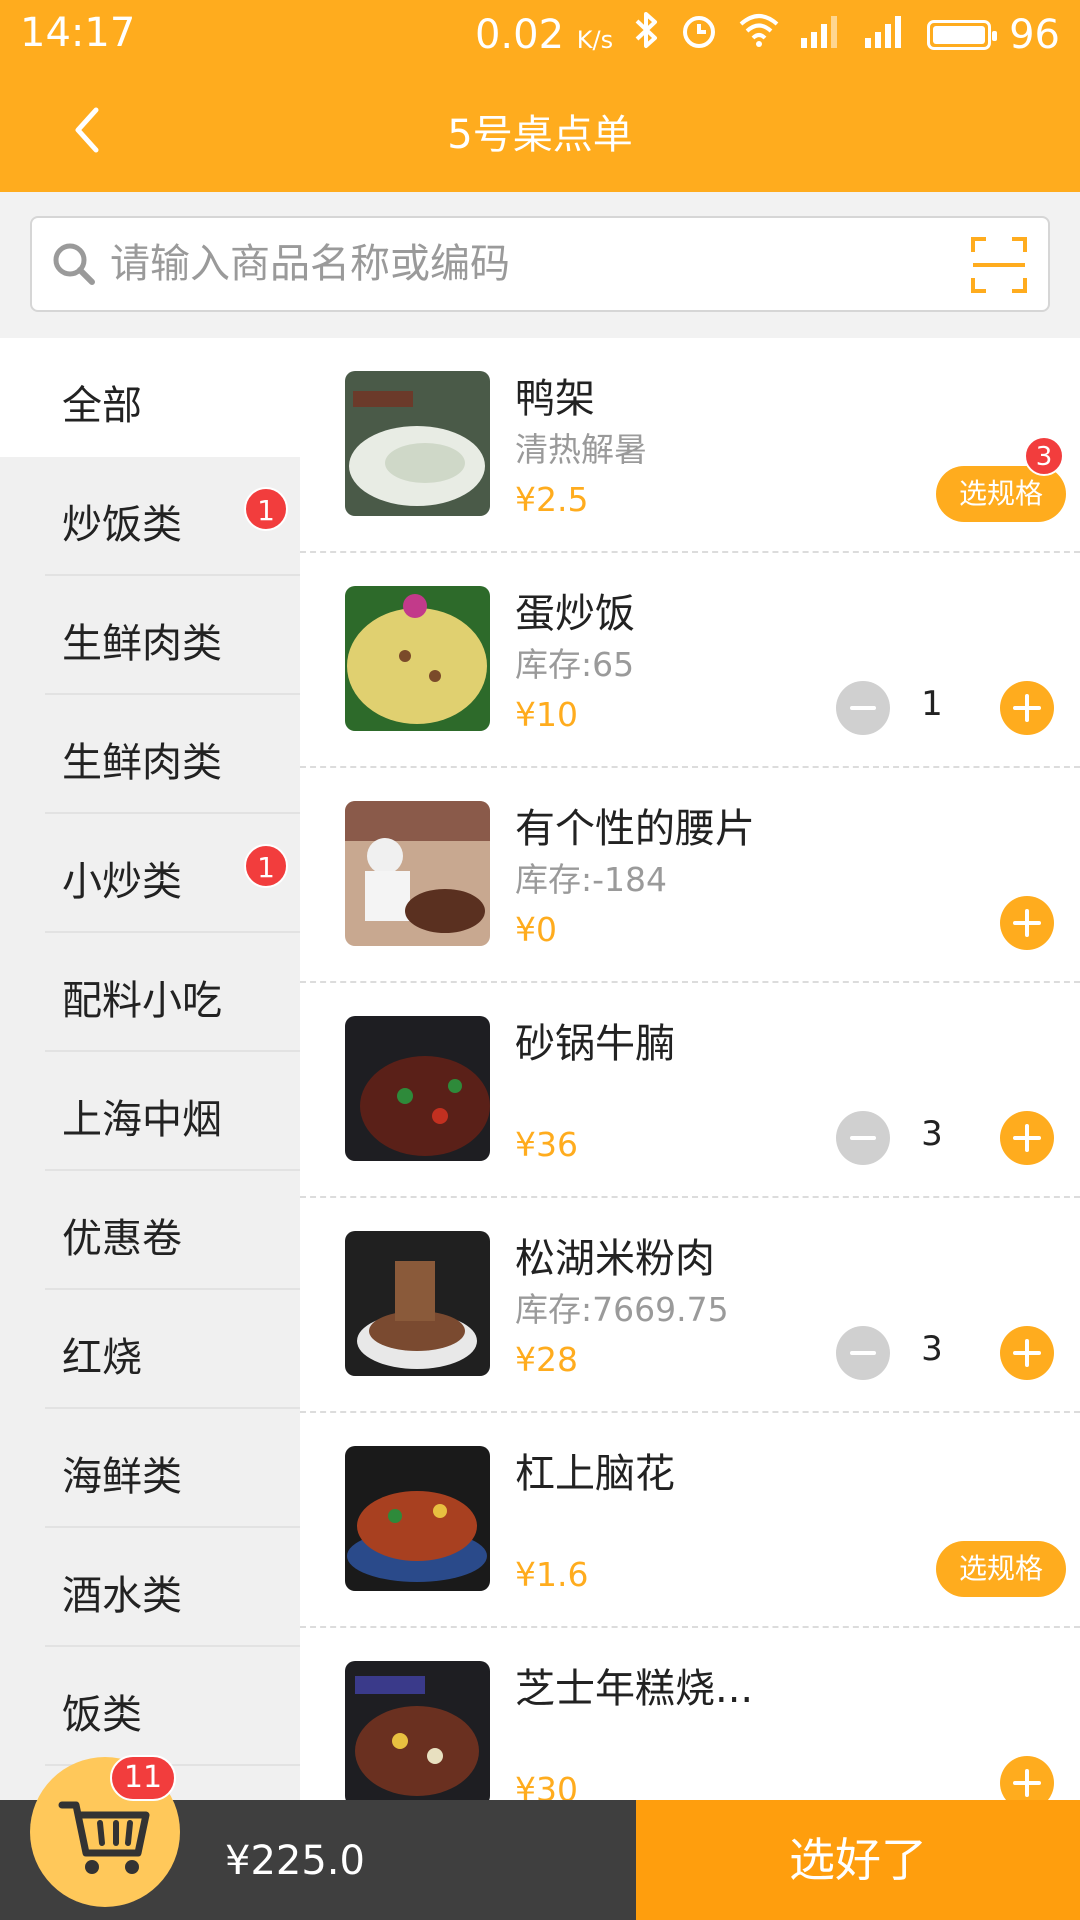 This screenshot has width=1080, height=1920. What do you see at coordinates (150, 1706) in the screenshot?
I see `category-item: 饭类` at bounding box center [150, 1706].